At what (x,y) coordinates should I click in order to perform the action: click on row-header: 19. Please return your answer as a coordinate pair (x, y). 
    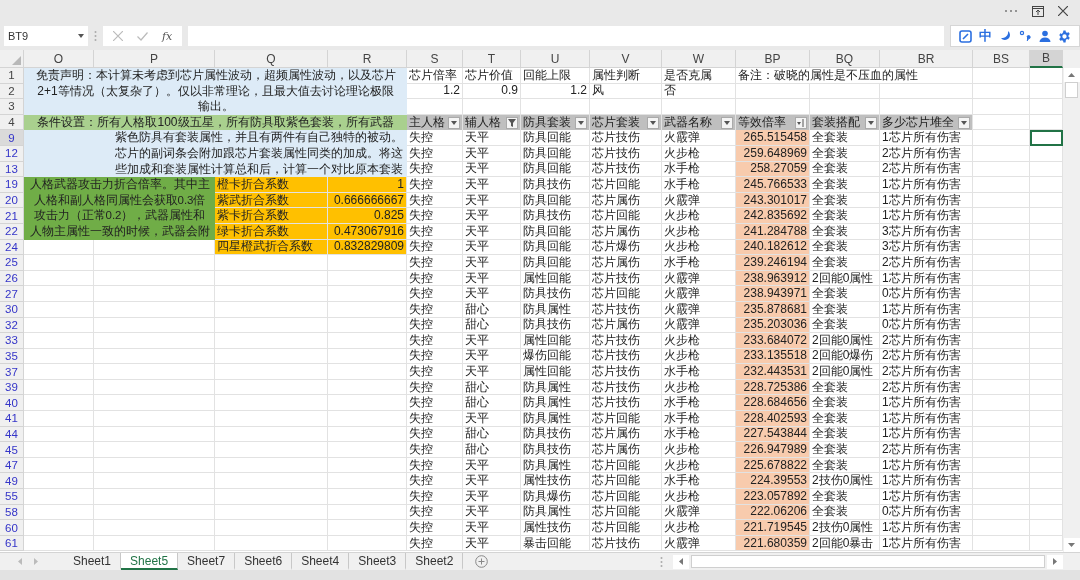
    Looking at the image, I should click on (12, 185).